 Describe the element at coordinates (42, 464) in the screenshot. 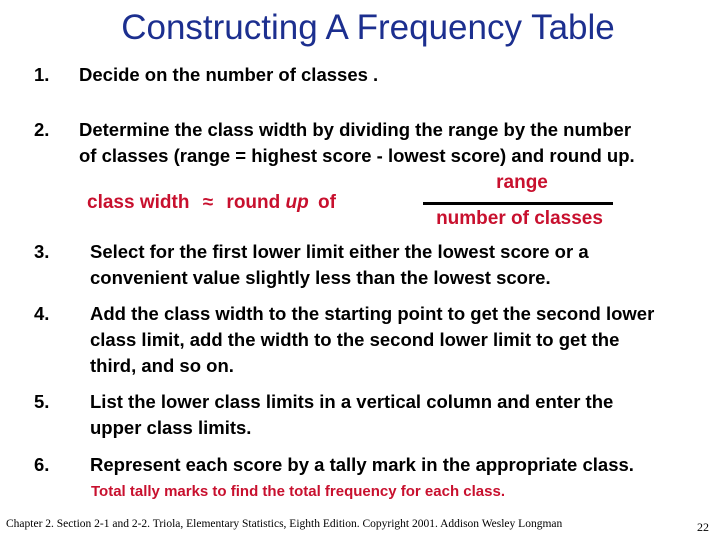

I see `step-number: 6.` at that location.